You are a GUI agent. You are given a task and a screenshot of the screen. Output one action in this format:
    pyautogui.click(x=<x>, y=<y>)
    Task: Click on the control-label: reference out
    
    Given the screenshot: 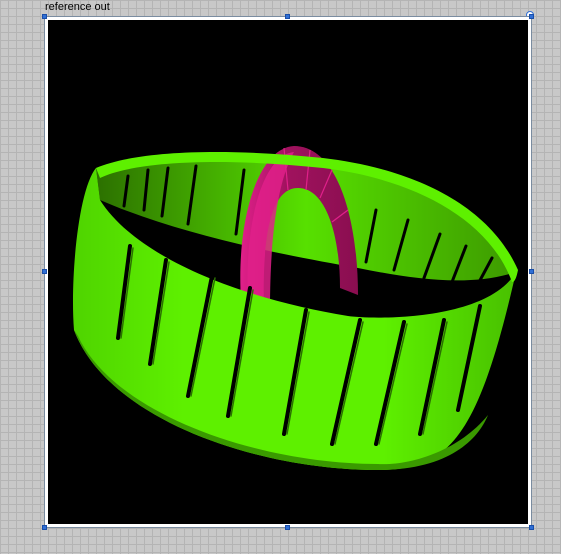 What is the action you would take?
    pyautogui.click(x=77, y=7)
    